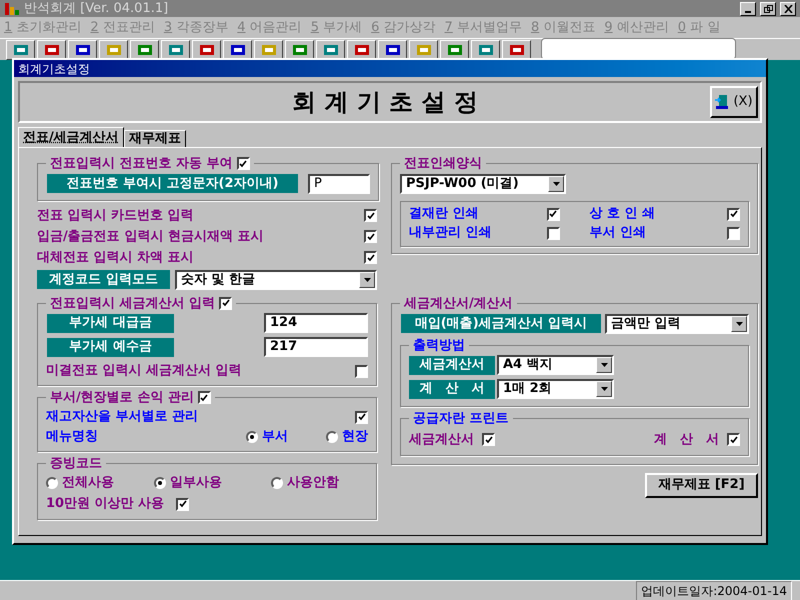 The width and height of the screenshot is (800, 600). Describe the element at coordinates (734, 102) in the screenshot. I see `exit-button: (X)` at that location.